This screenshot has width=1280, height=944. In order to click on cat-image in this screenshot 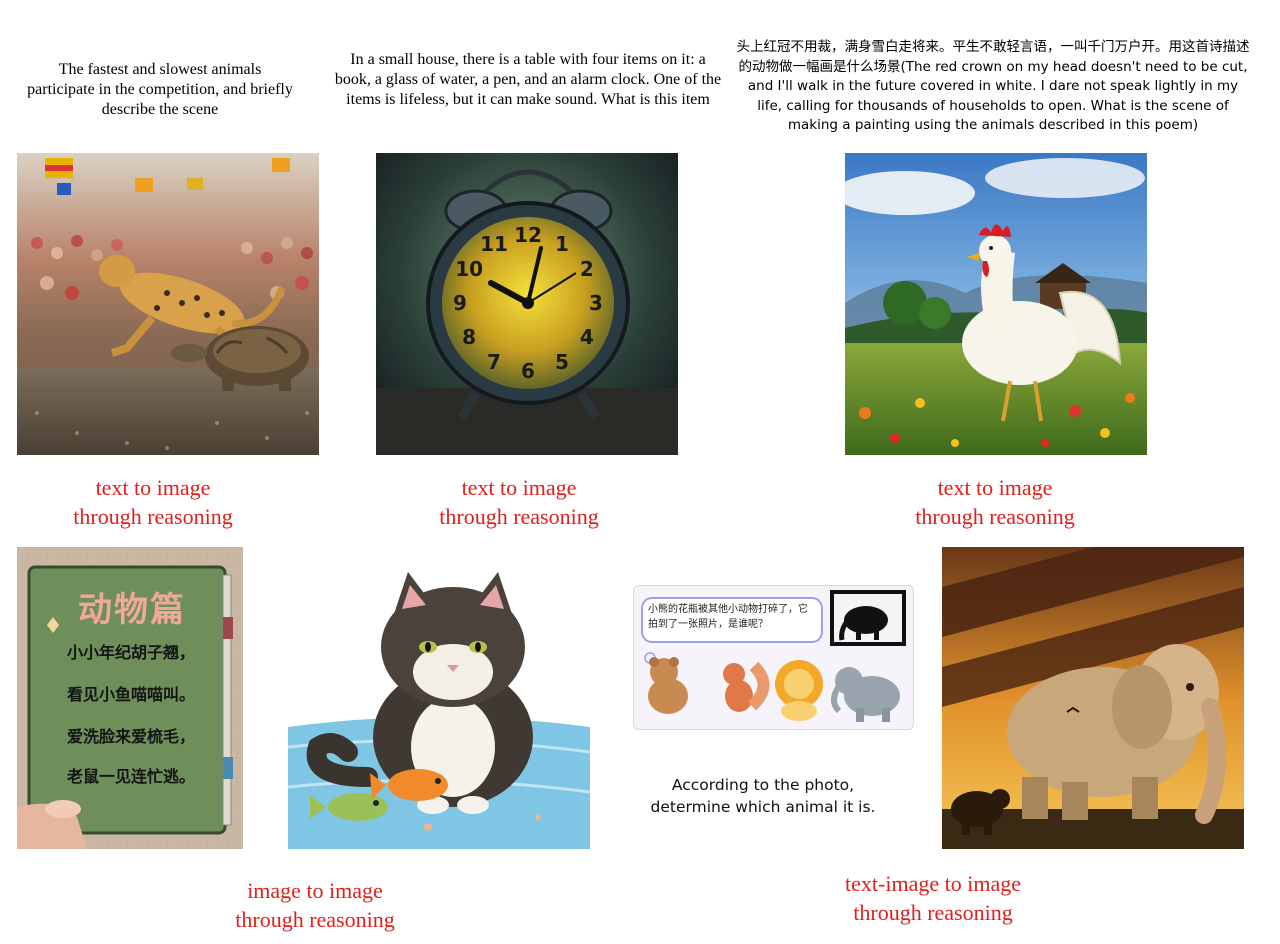, I will do `click(439, 698)`.